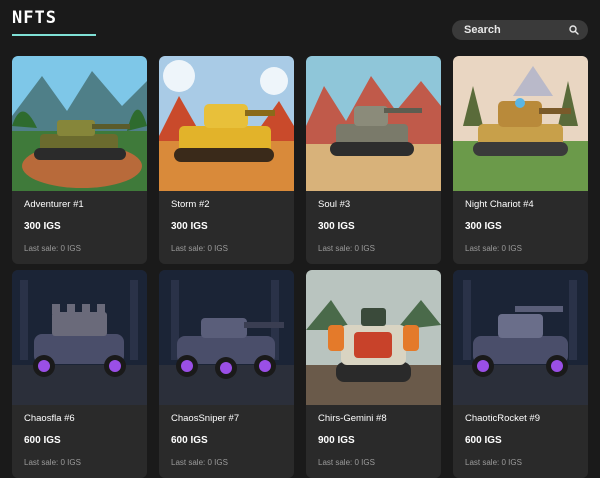 The height and width of the screenshot is (478, 600). Describe the element at coordinates (226, 123) in the screenshot. I see `nft-image-tank-yellow` at that location.